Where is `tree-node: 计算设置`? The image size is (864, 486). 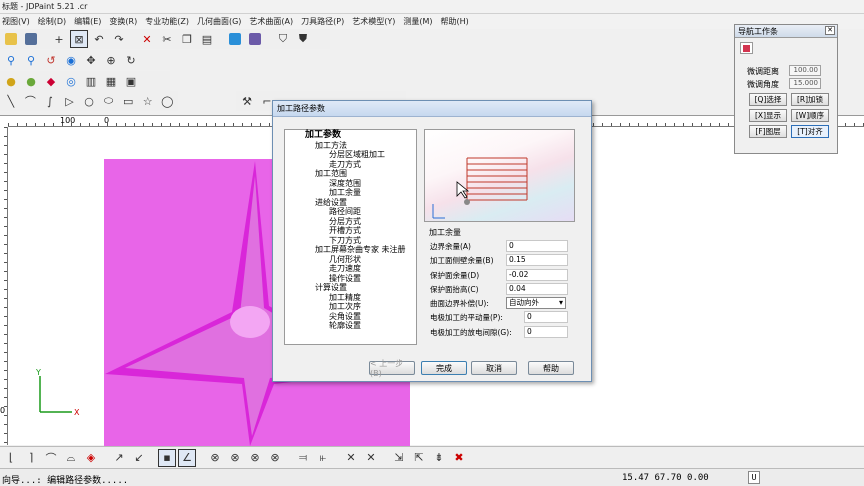
tree-node: 计算设置 is located at coordinates (350, 288).